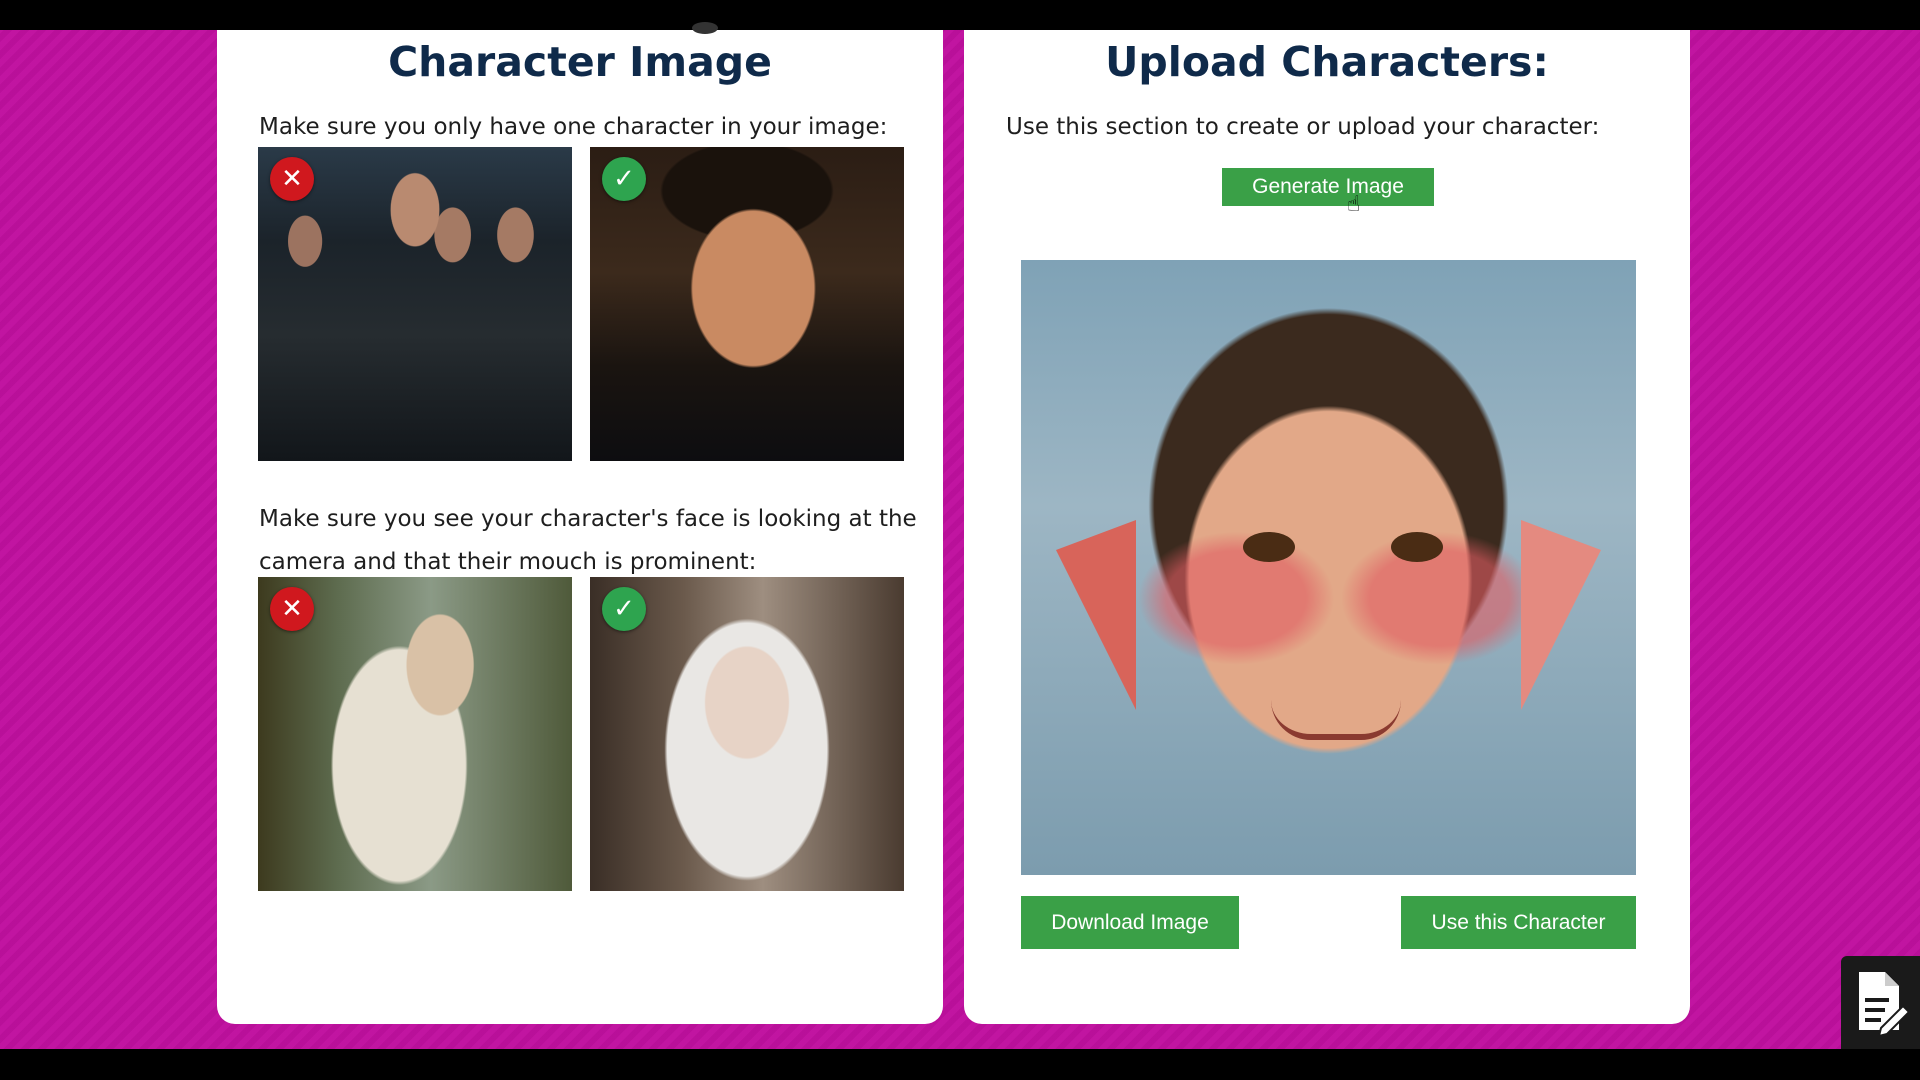 This screenshot has width=1920, height=1080. What do you see at coordinates (1354, 204) in the screenshot?
I see `hand-cursor-icon: ☝` at bounding box center [1354, 204].